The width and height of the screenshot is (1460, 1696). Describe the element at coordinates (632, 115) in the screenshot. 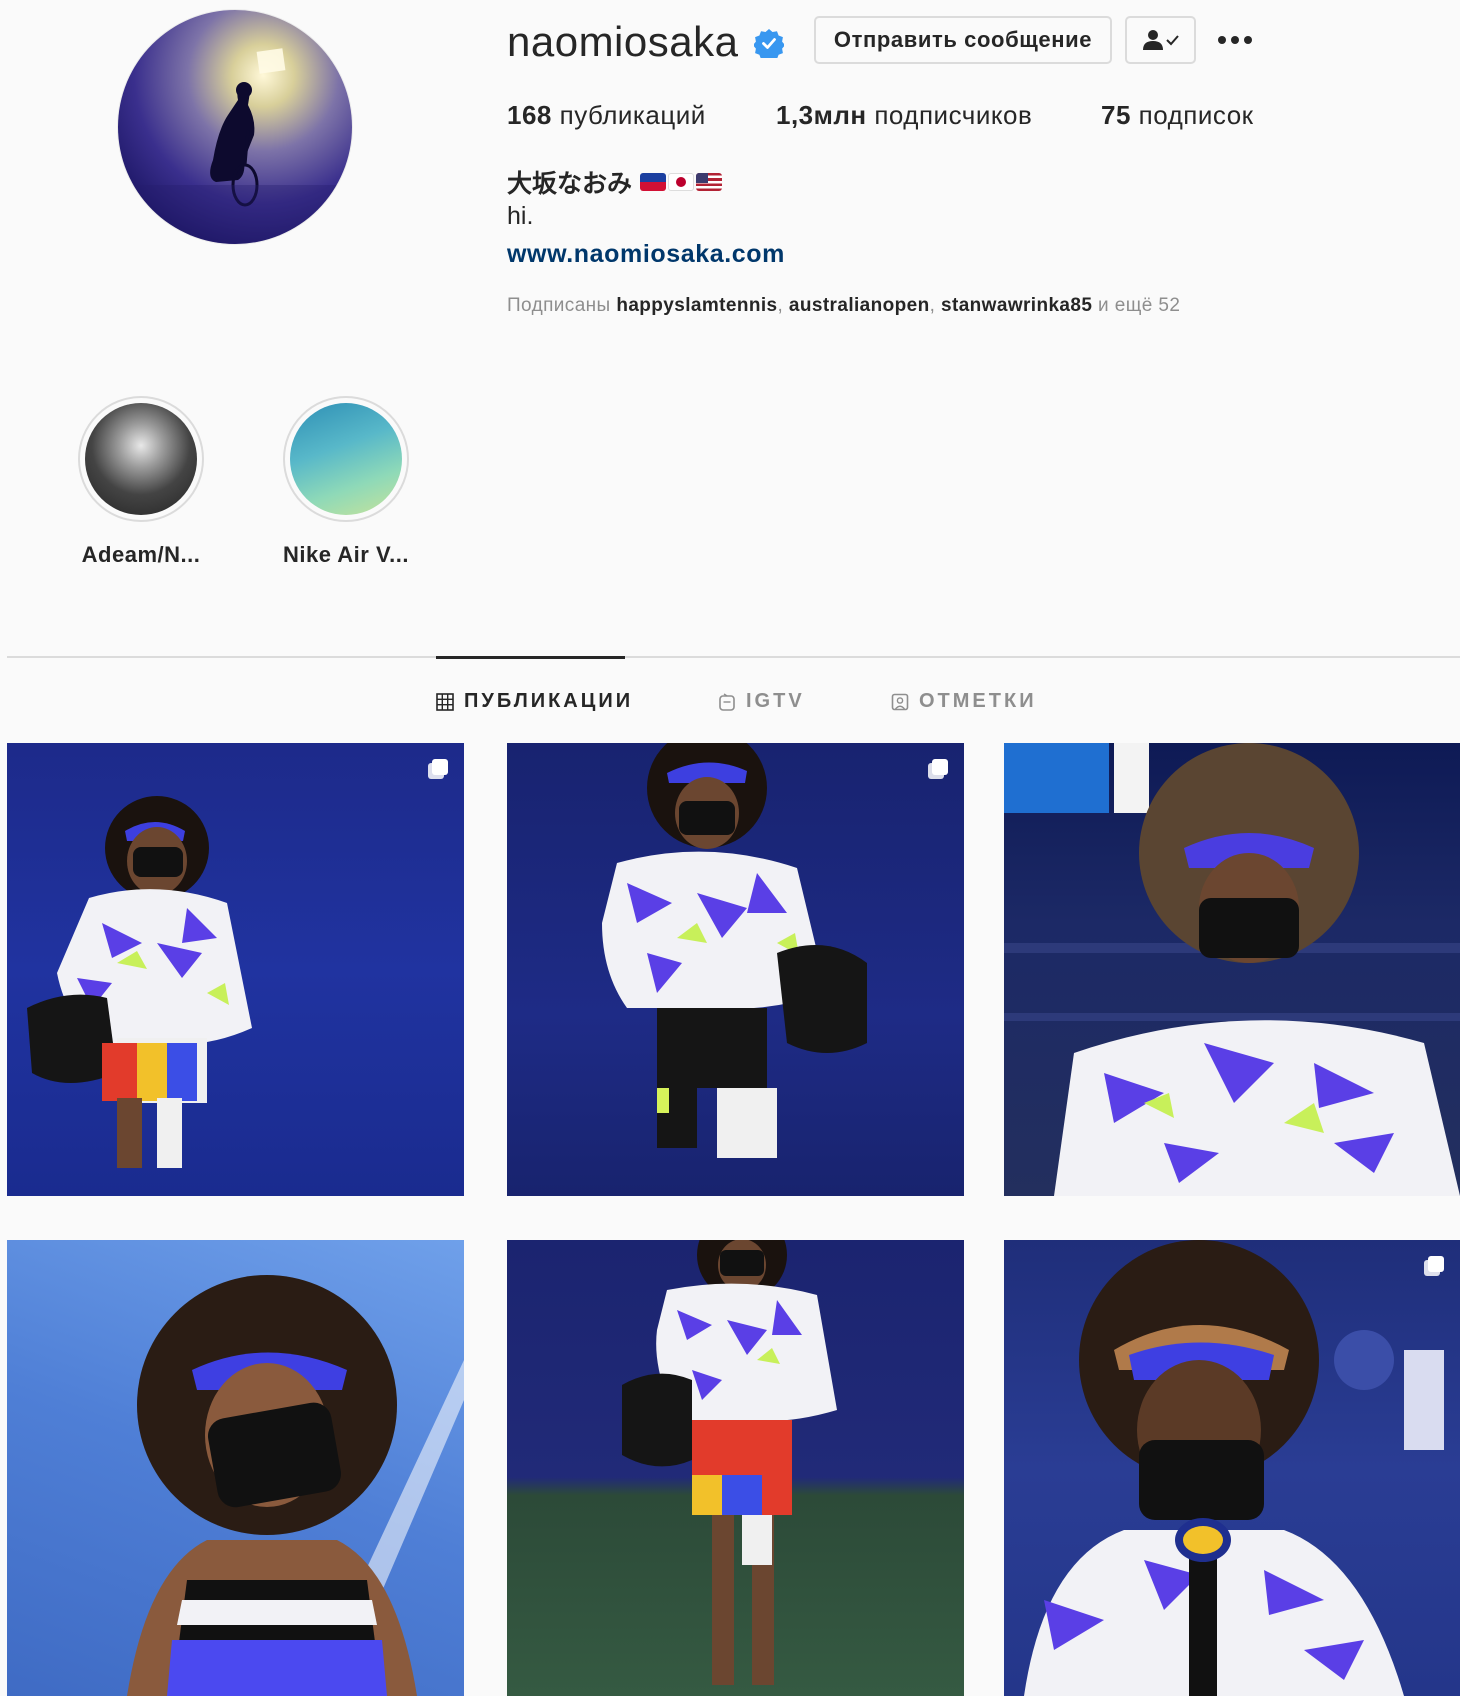

I see `posts-label: публикаций` at that location.